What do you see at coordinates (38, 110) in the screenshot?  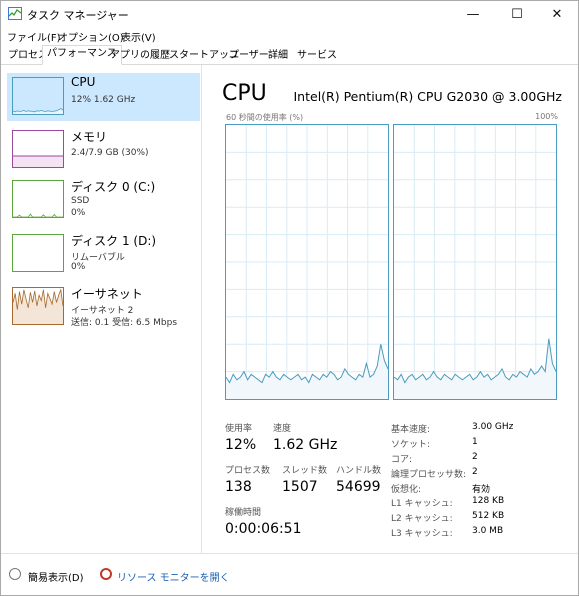 I see `cpu-thumb-series-line` at bounding box center [38, 110].